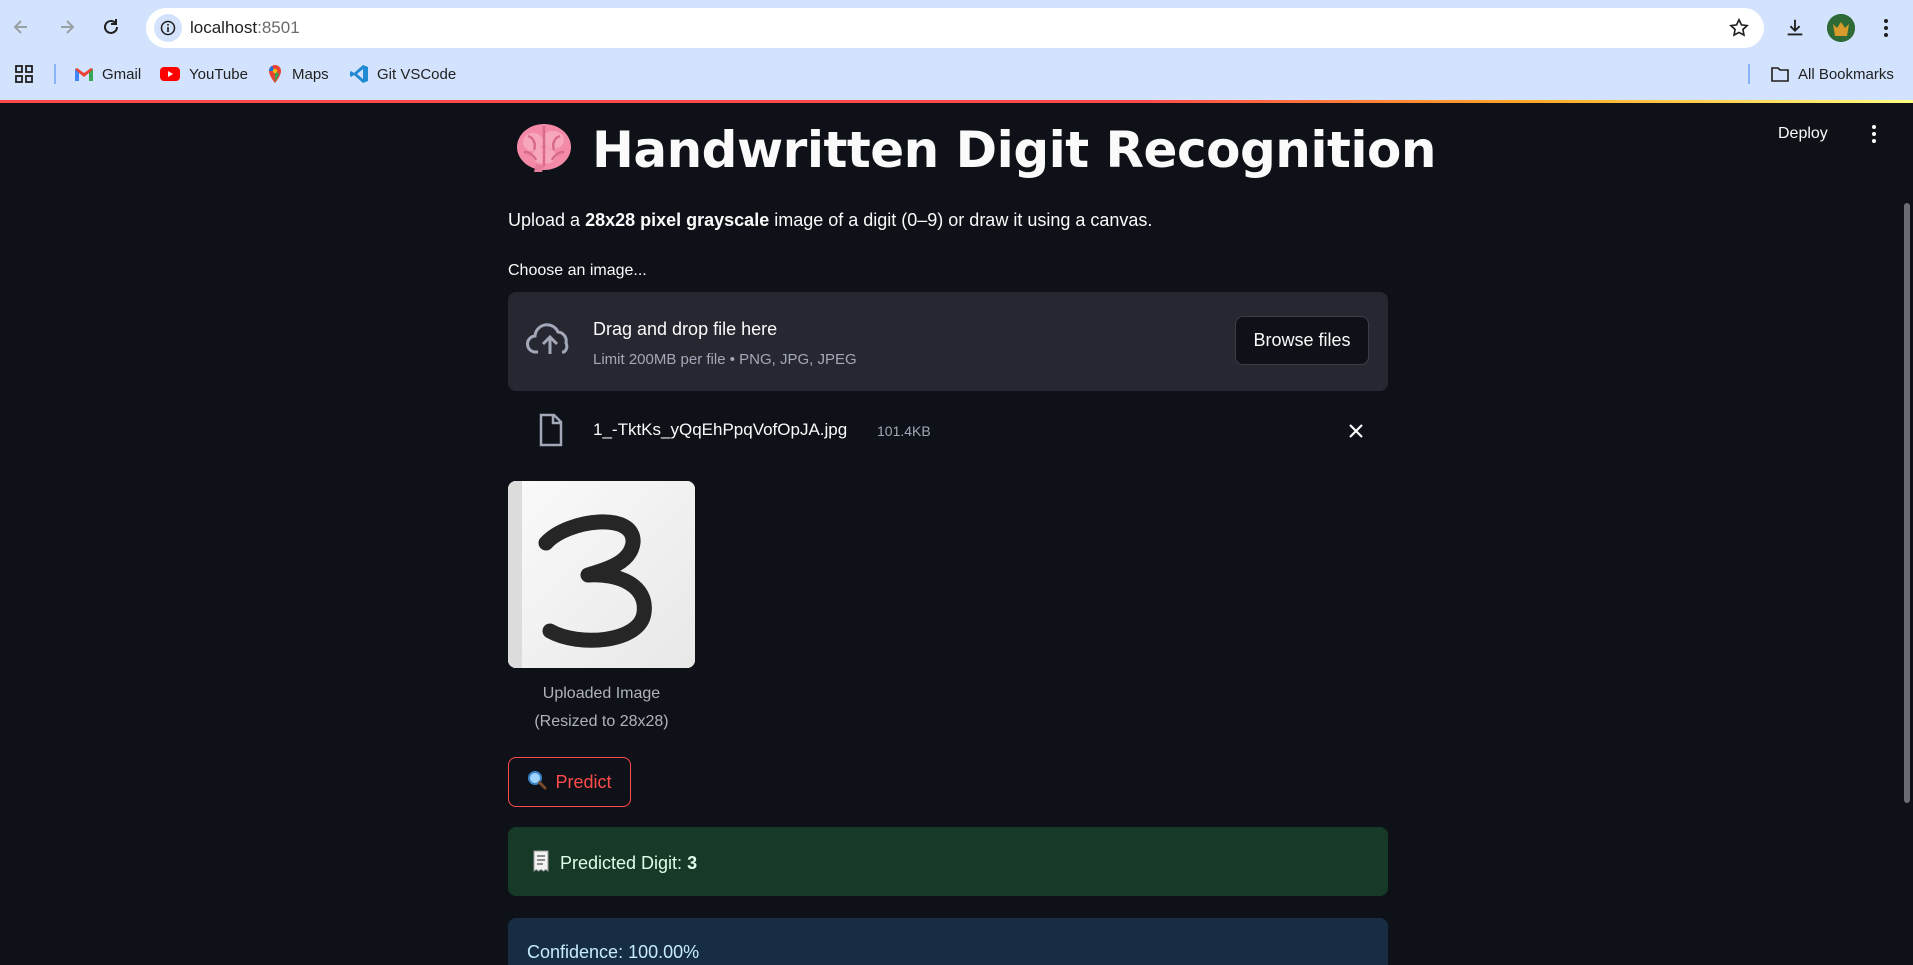 The height and width of the screenshot is (965, 1913). What do you see at coordinates (720, 429) in the screenshot?
I see `file-name: 1_-TktKs_yQqEhPpqVofOpJA.jpg` at bounding box center [720, 429].